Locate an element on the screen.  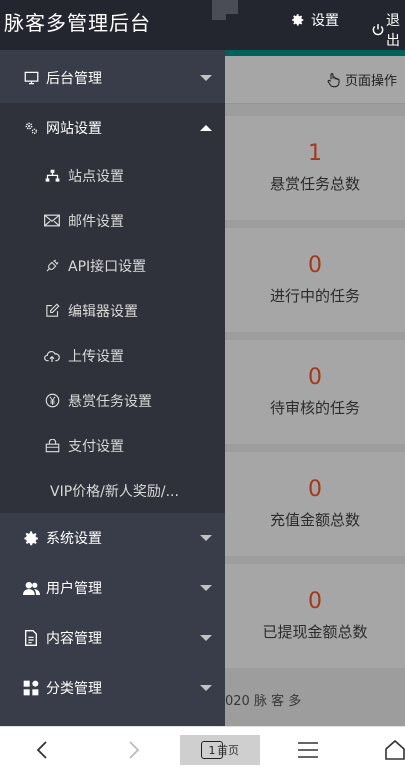
sidebar-item-website-settings: 网站设置 is located at coordinates (112, 128).